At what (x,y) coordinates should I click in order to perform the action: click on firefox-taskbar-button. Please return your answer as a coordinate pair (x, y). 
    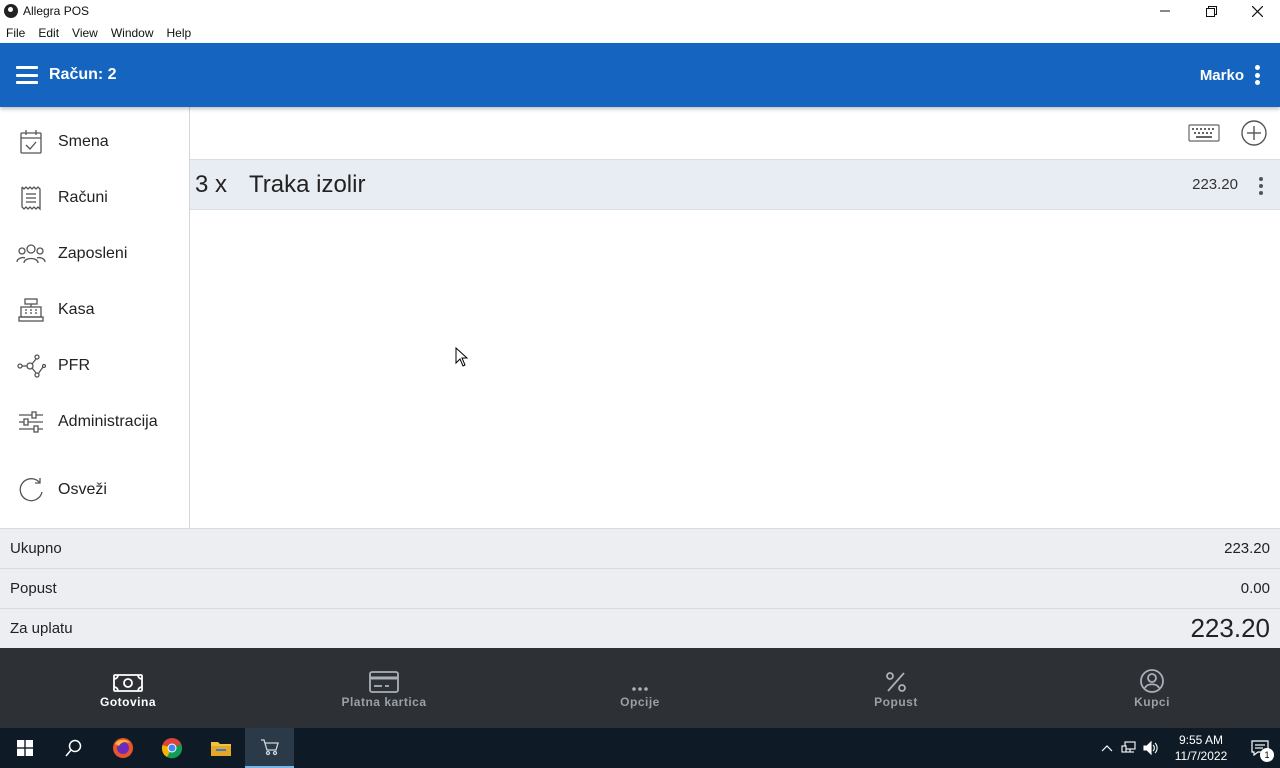
    Looking at the image, I should click on (122, 748).